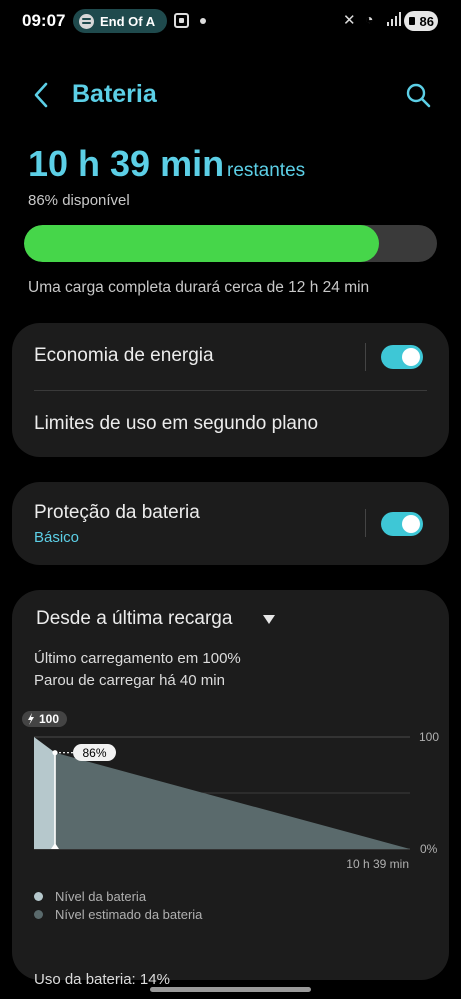  I want to click on x-tick-end: 10 h 39 min, so click(377, 864).